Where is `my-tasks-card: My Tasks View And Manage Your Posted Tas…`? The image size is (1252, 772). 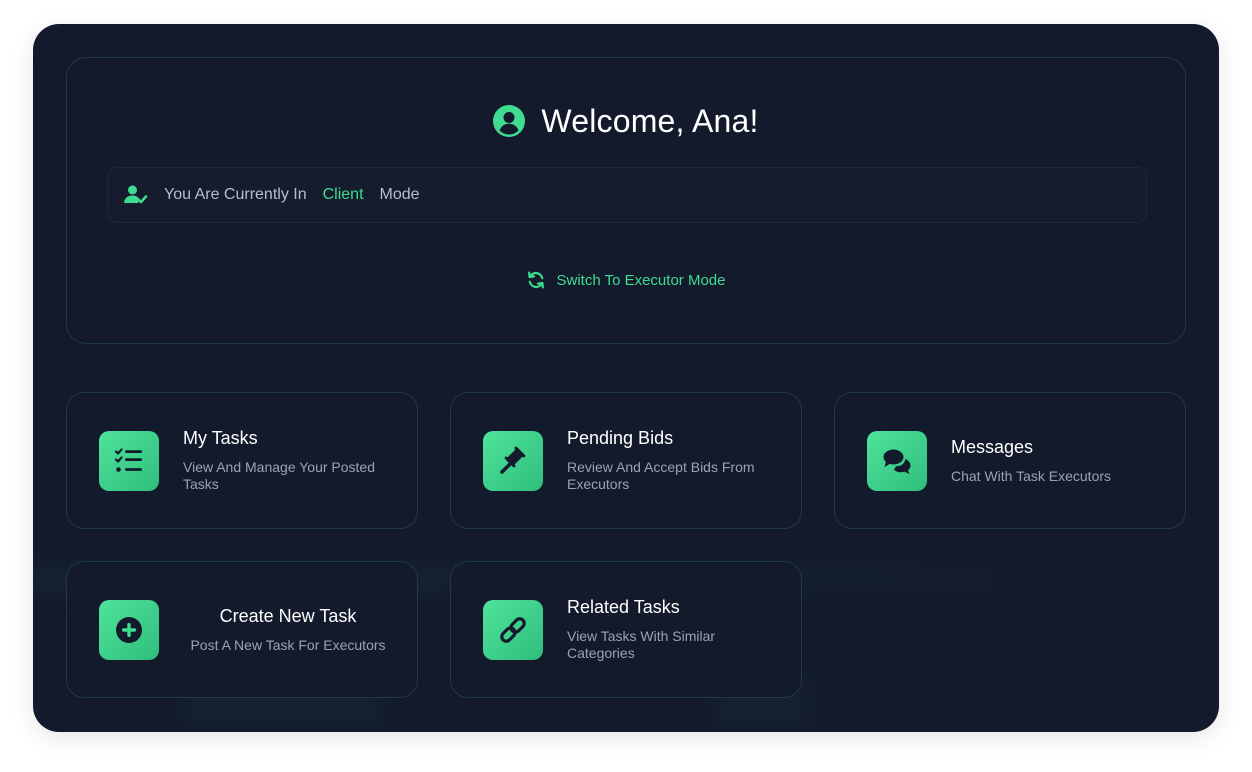 my-tasks-card: My Tasks View And Manage Your Posted Tas… is located at coordinates (242, 460).